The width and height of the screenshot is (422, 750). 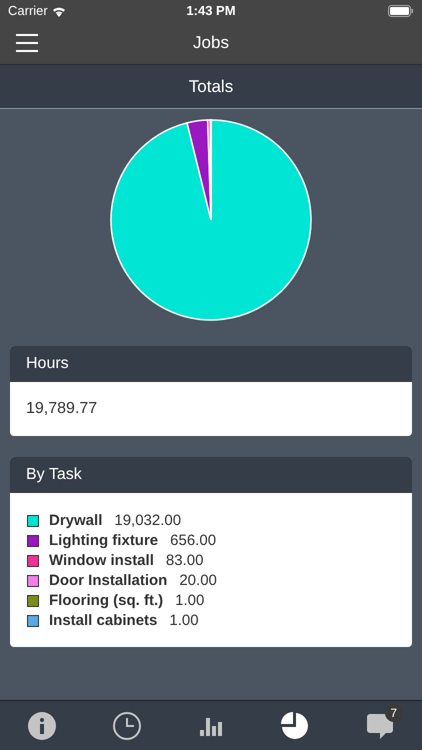 I want to click on task-value: 83.00, so click(x=185, y=560).